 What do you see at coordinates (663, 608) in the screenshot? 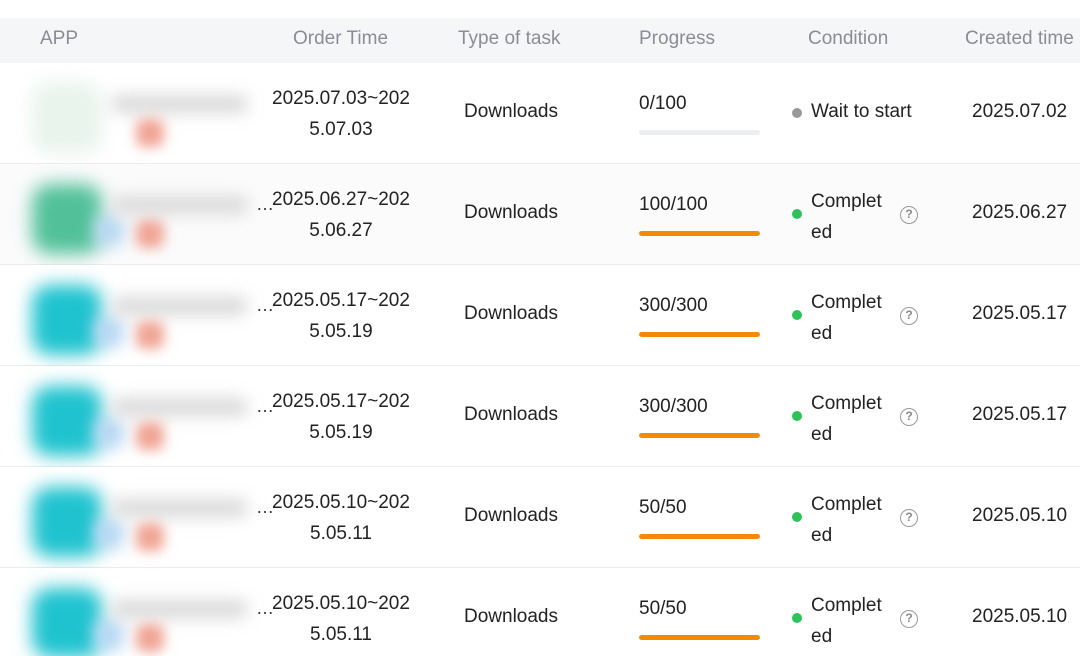
I see `progress-label: 50/50` at bounding box center [663, 608].